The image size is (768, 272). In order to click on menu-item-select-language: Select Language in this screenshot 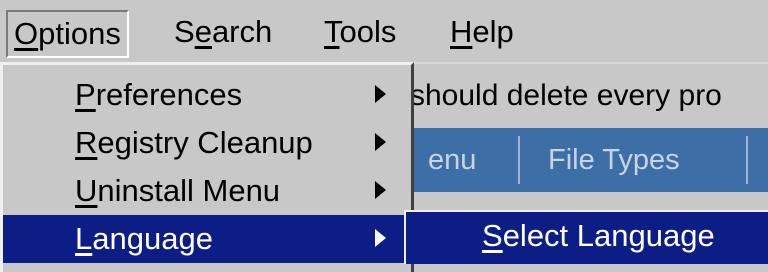, I will do `click(586, 238)`.